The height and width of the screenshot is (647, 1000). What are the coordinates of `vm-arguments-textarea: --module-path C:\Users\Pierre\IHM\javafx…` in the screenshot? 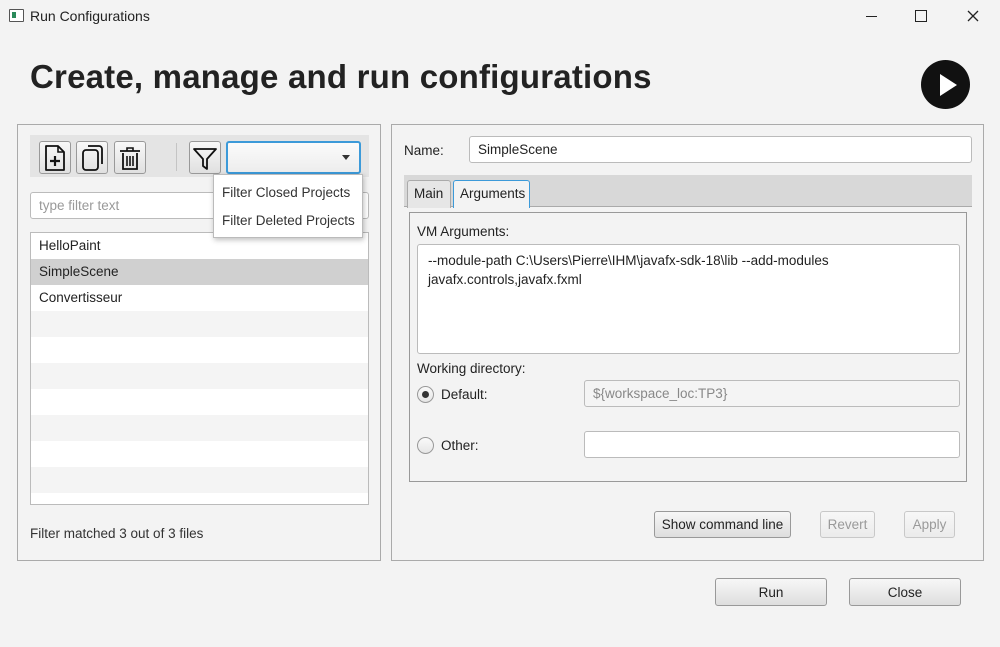 It's located at (688, 299).